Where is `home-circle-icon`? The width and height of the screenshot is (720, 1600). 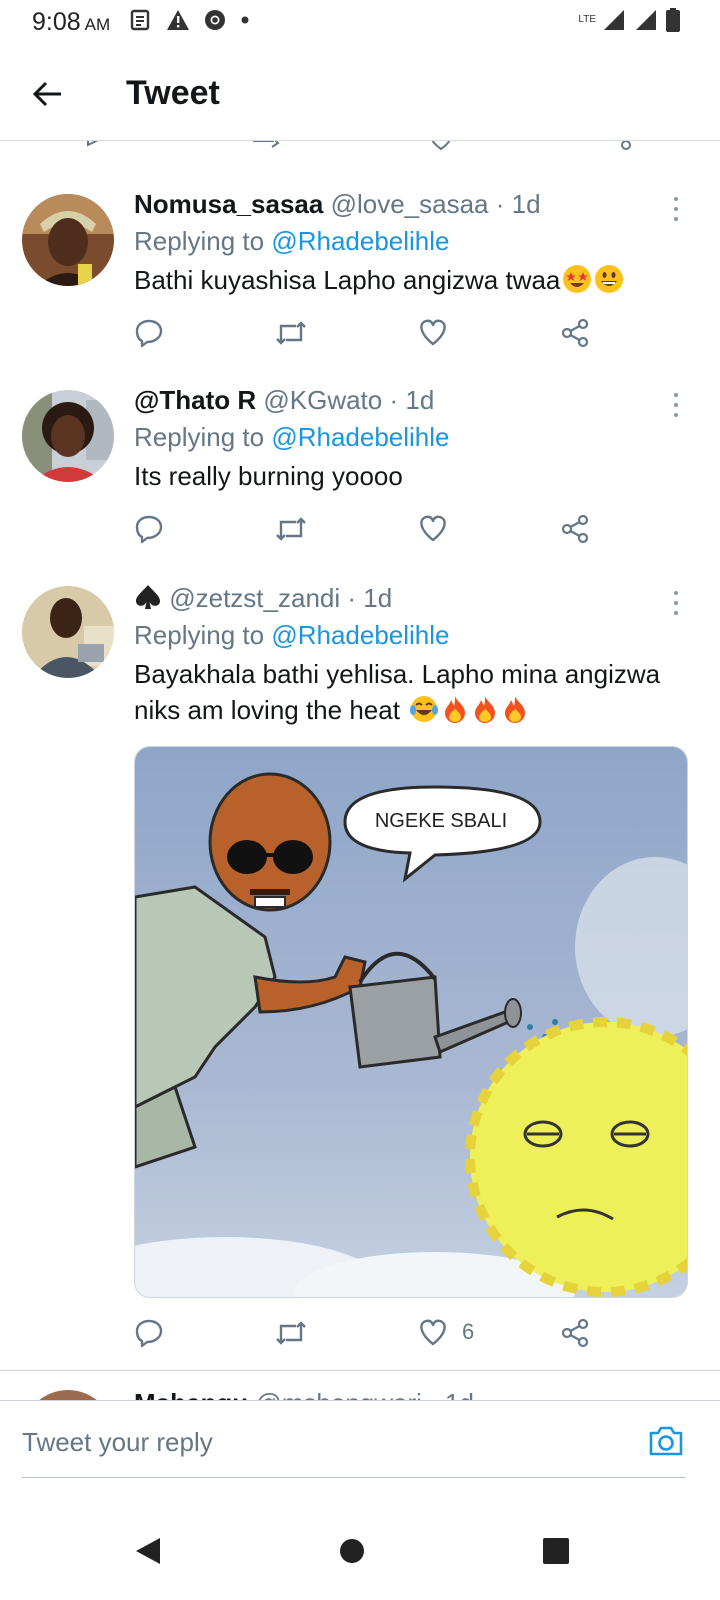 home-circle-icon is located at coordinates (352, 1551).